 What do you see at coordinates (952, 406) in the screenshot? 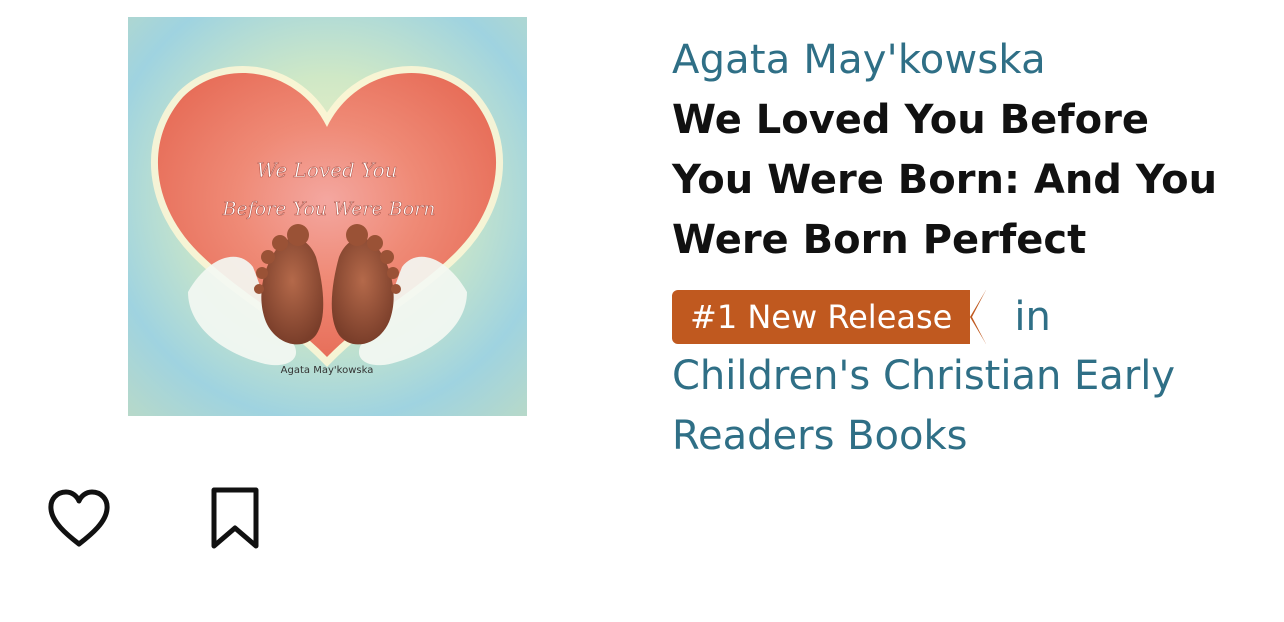
I see `category-link: Children's Christian Early Readers Books` at bounding box center [952, 406].